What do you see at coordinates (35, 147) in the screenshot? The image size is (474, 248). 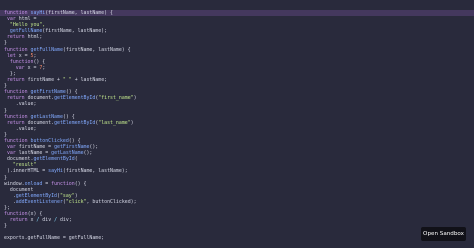 I see `code-token: firstName =` at bounding box center [35, 147].